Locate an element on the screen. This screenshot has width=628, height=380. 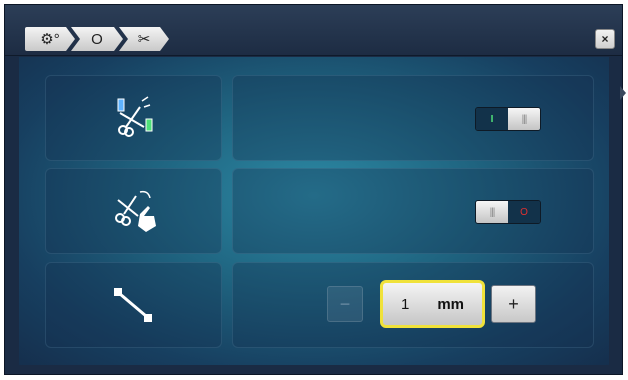
close-button: × is located at coordinates (605, 39).